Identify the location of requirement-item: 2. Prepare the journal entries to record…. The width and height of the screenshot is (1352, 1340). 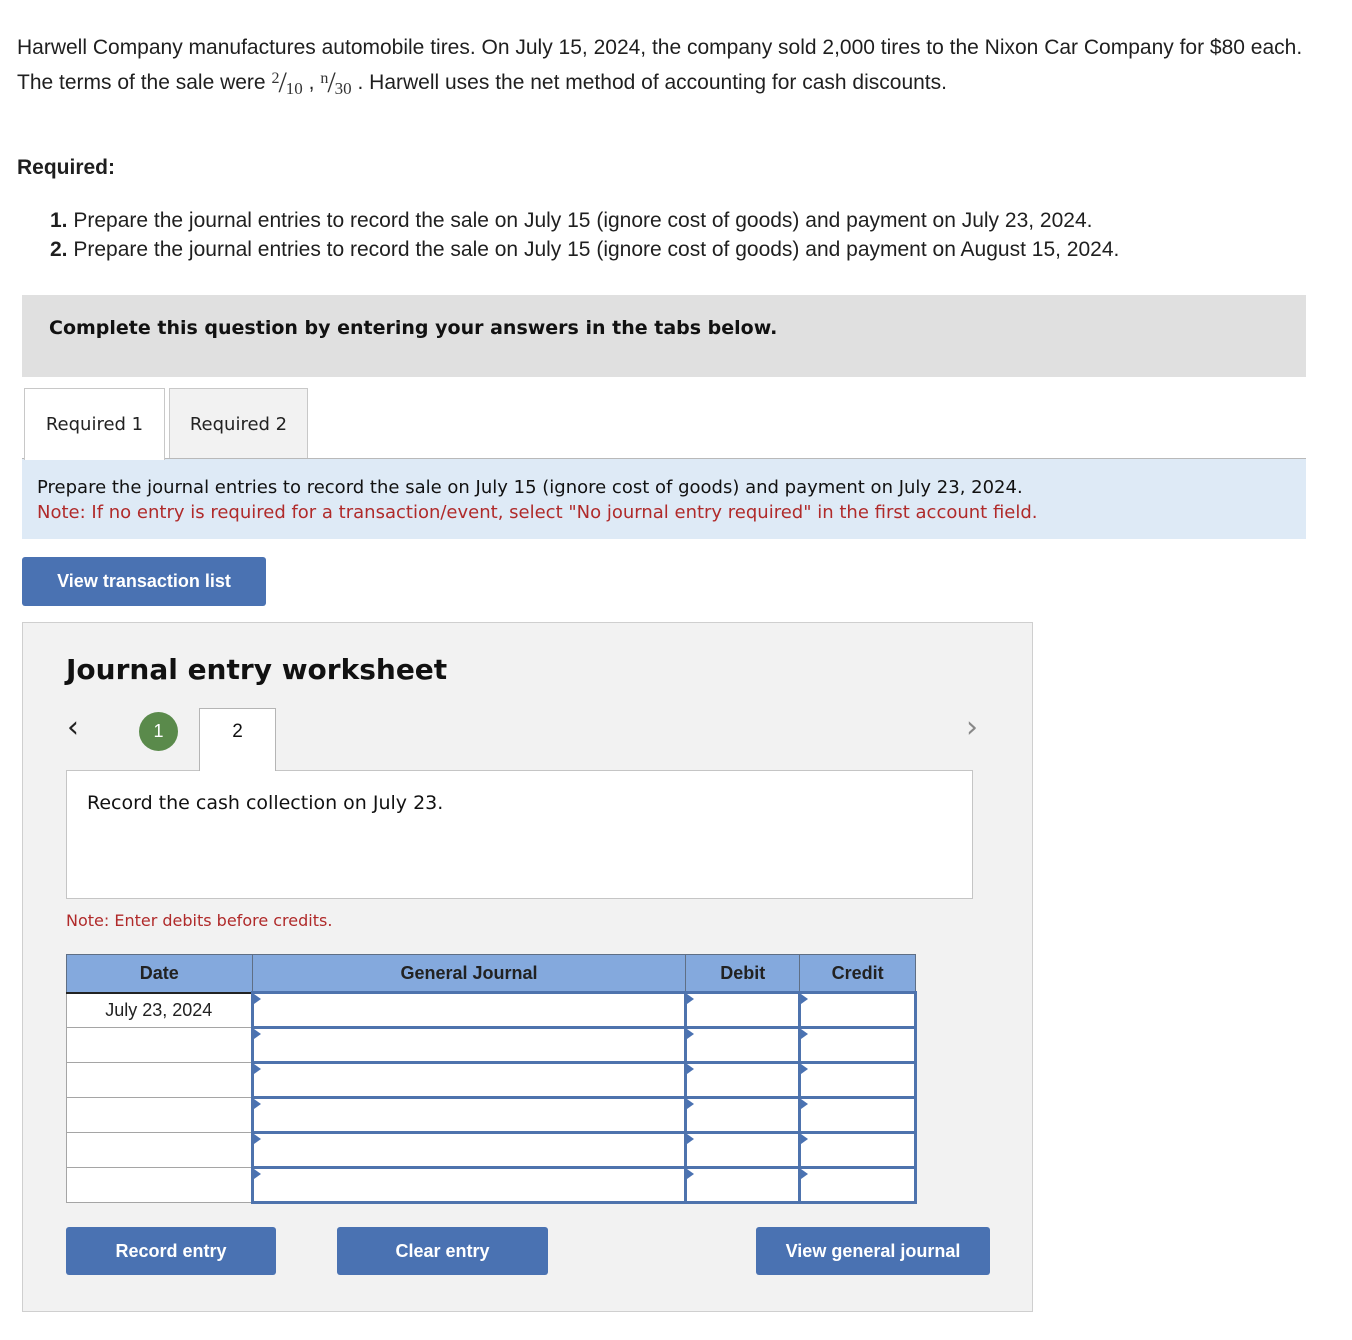
(585, 249).